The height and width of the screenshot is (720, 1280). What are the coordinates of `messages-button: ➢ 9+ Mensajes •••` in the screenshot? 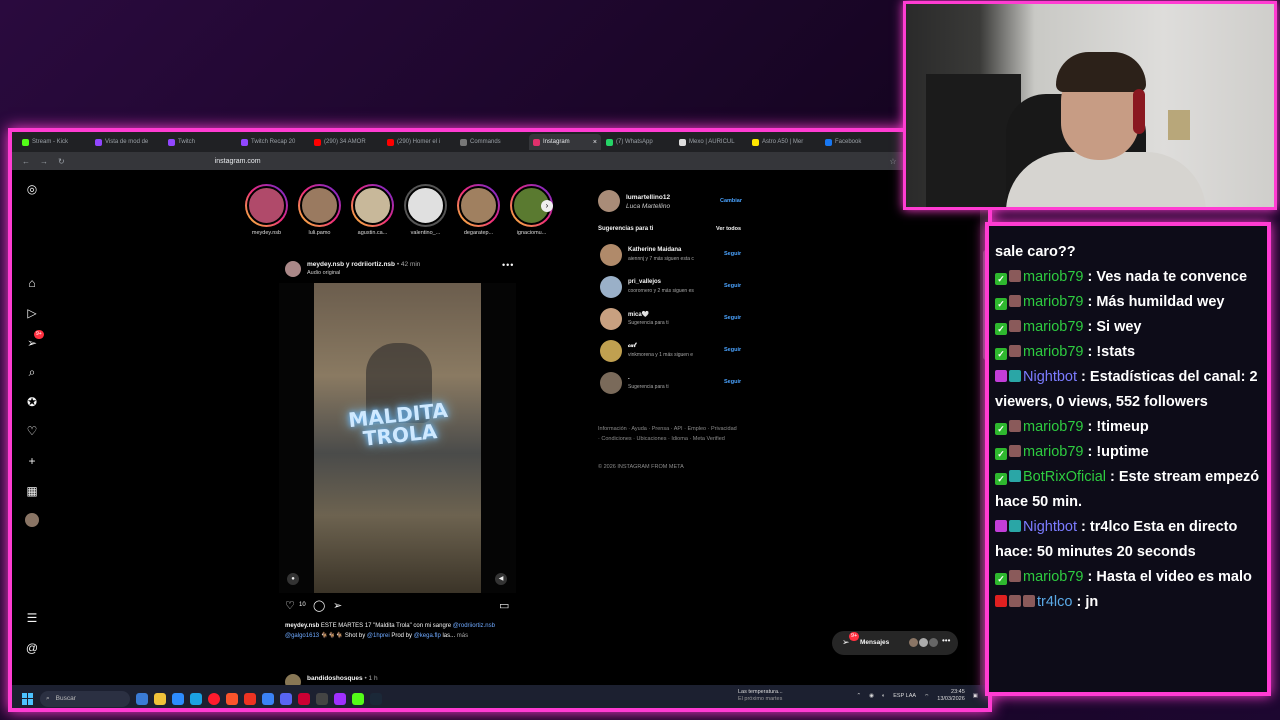 It's located at (895, 643).